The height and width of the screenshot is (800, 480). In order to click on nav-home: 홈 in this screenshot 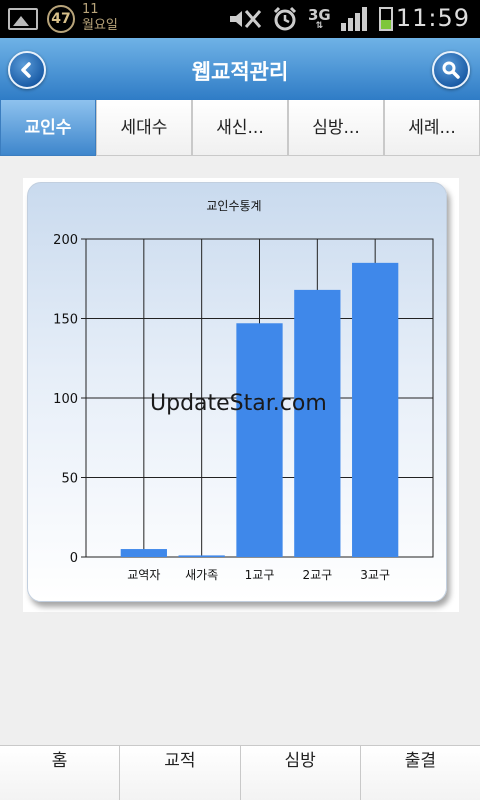, I will do `click(60, 773)`.